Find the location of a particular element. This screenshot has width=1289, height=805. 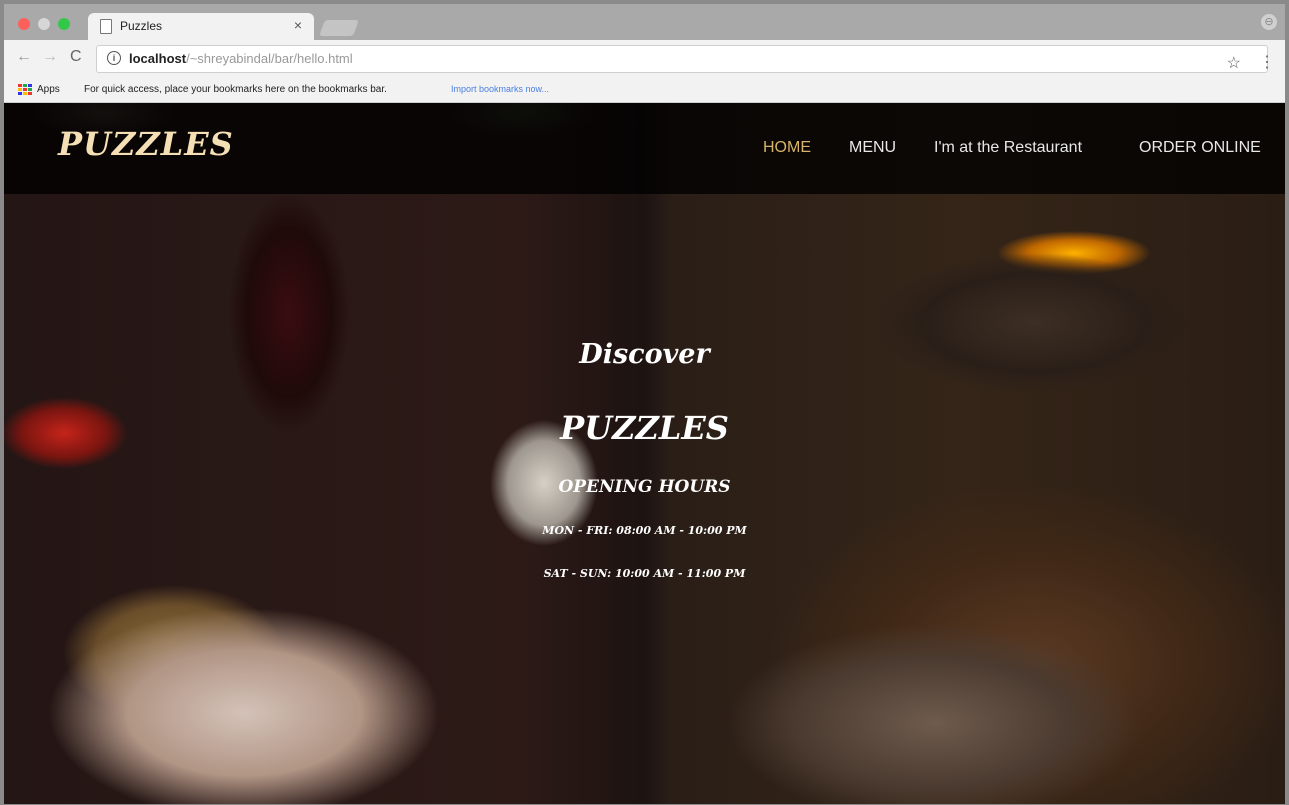

close-window-button is located at coordinates (24, 24).